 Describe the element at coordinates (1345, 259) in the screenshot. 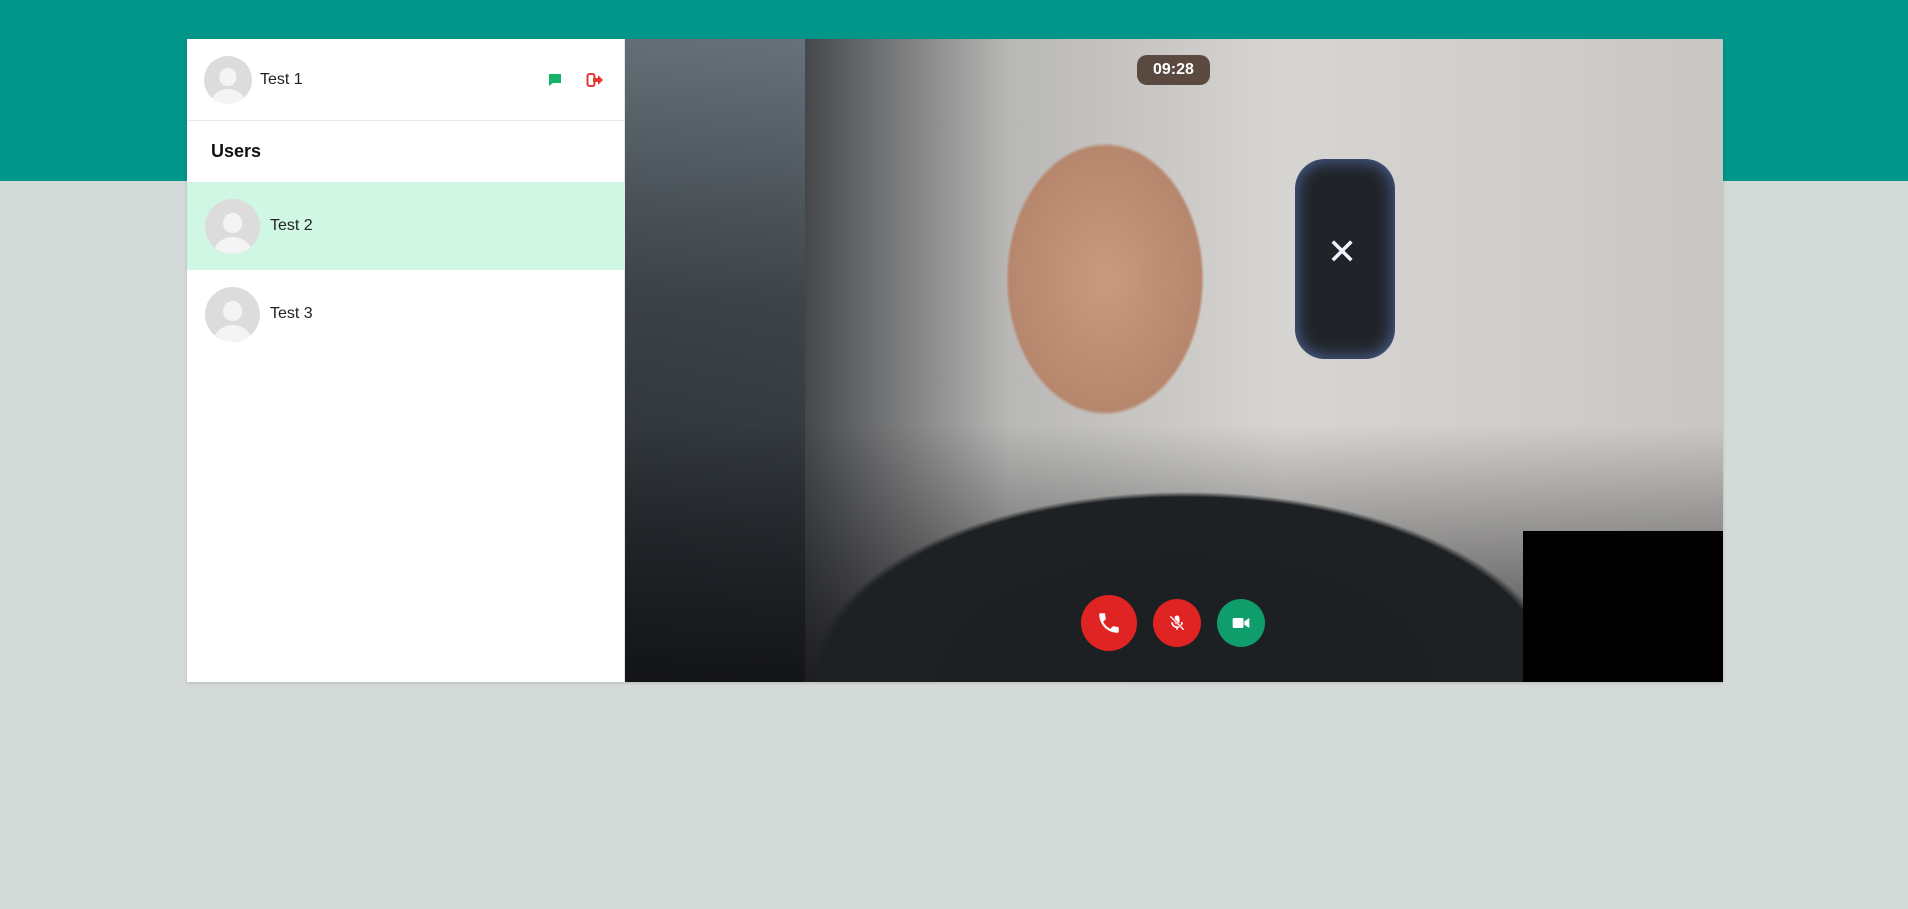

I see `video-headset` at that location.